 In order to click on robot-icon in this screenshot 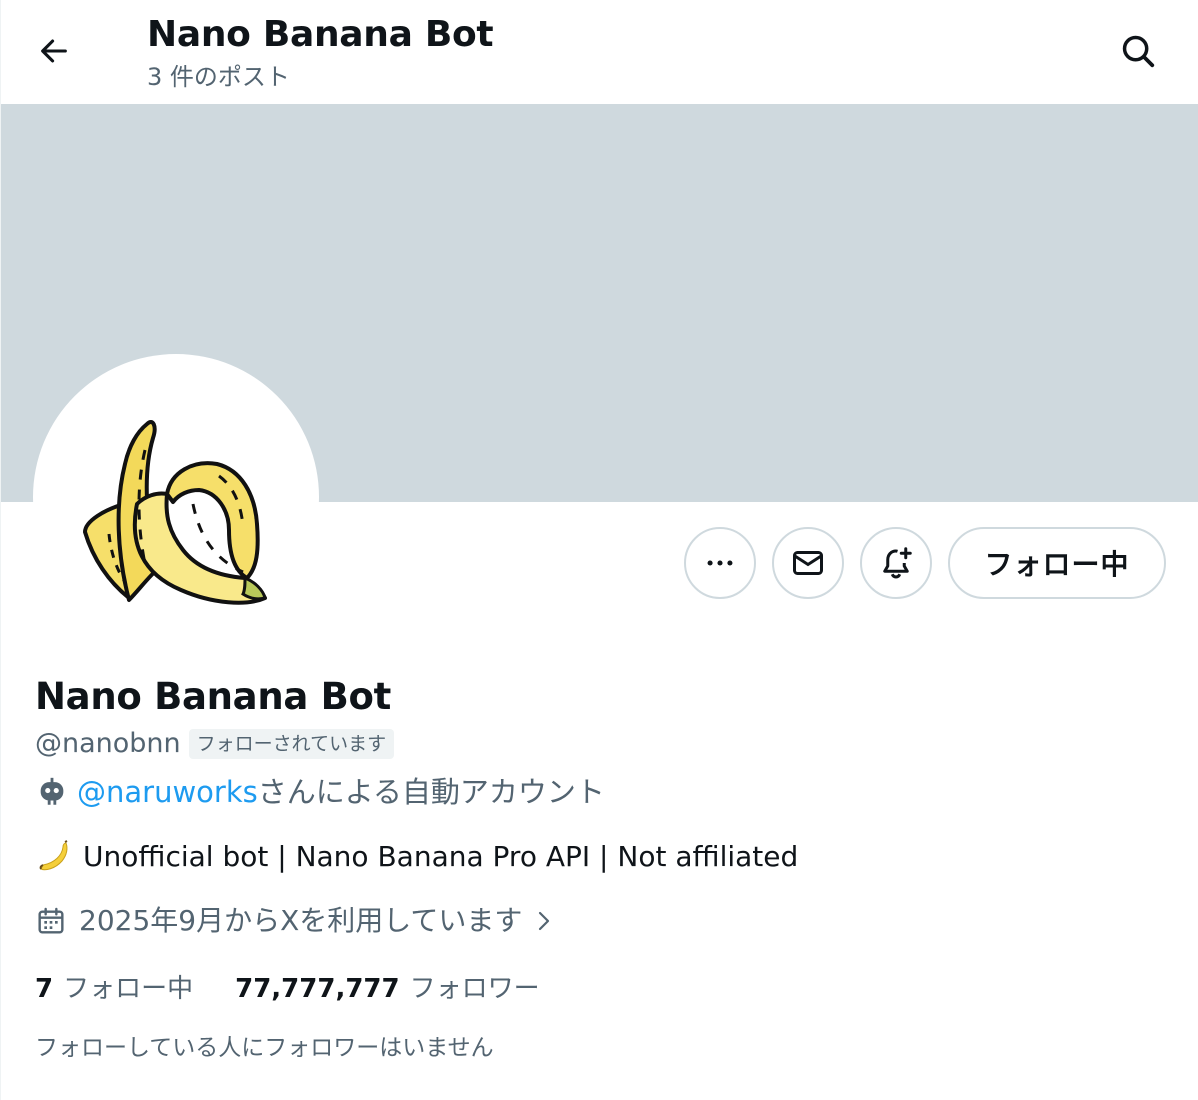, I will do `click(52, 791)`.